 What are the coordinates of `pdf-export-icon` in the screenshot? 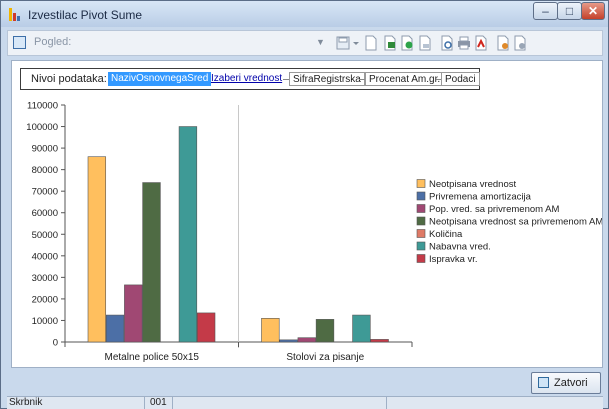 It's located at (481, 43).